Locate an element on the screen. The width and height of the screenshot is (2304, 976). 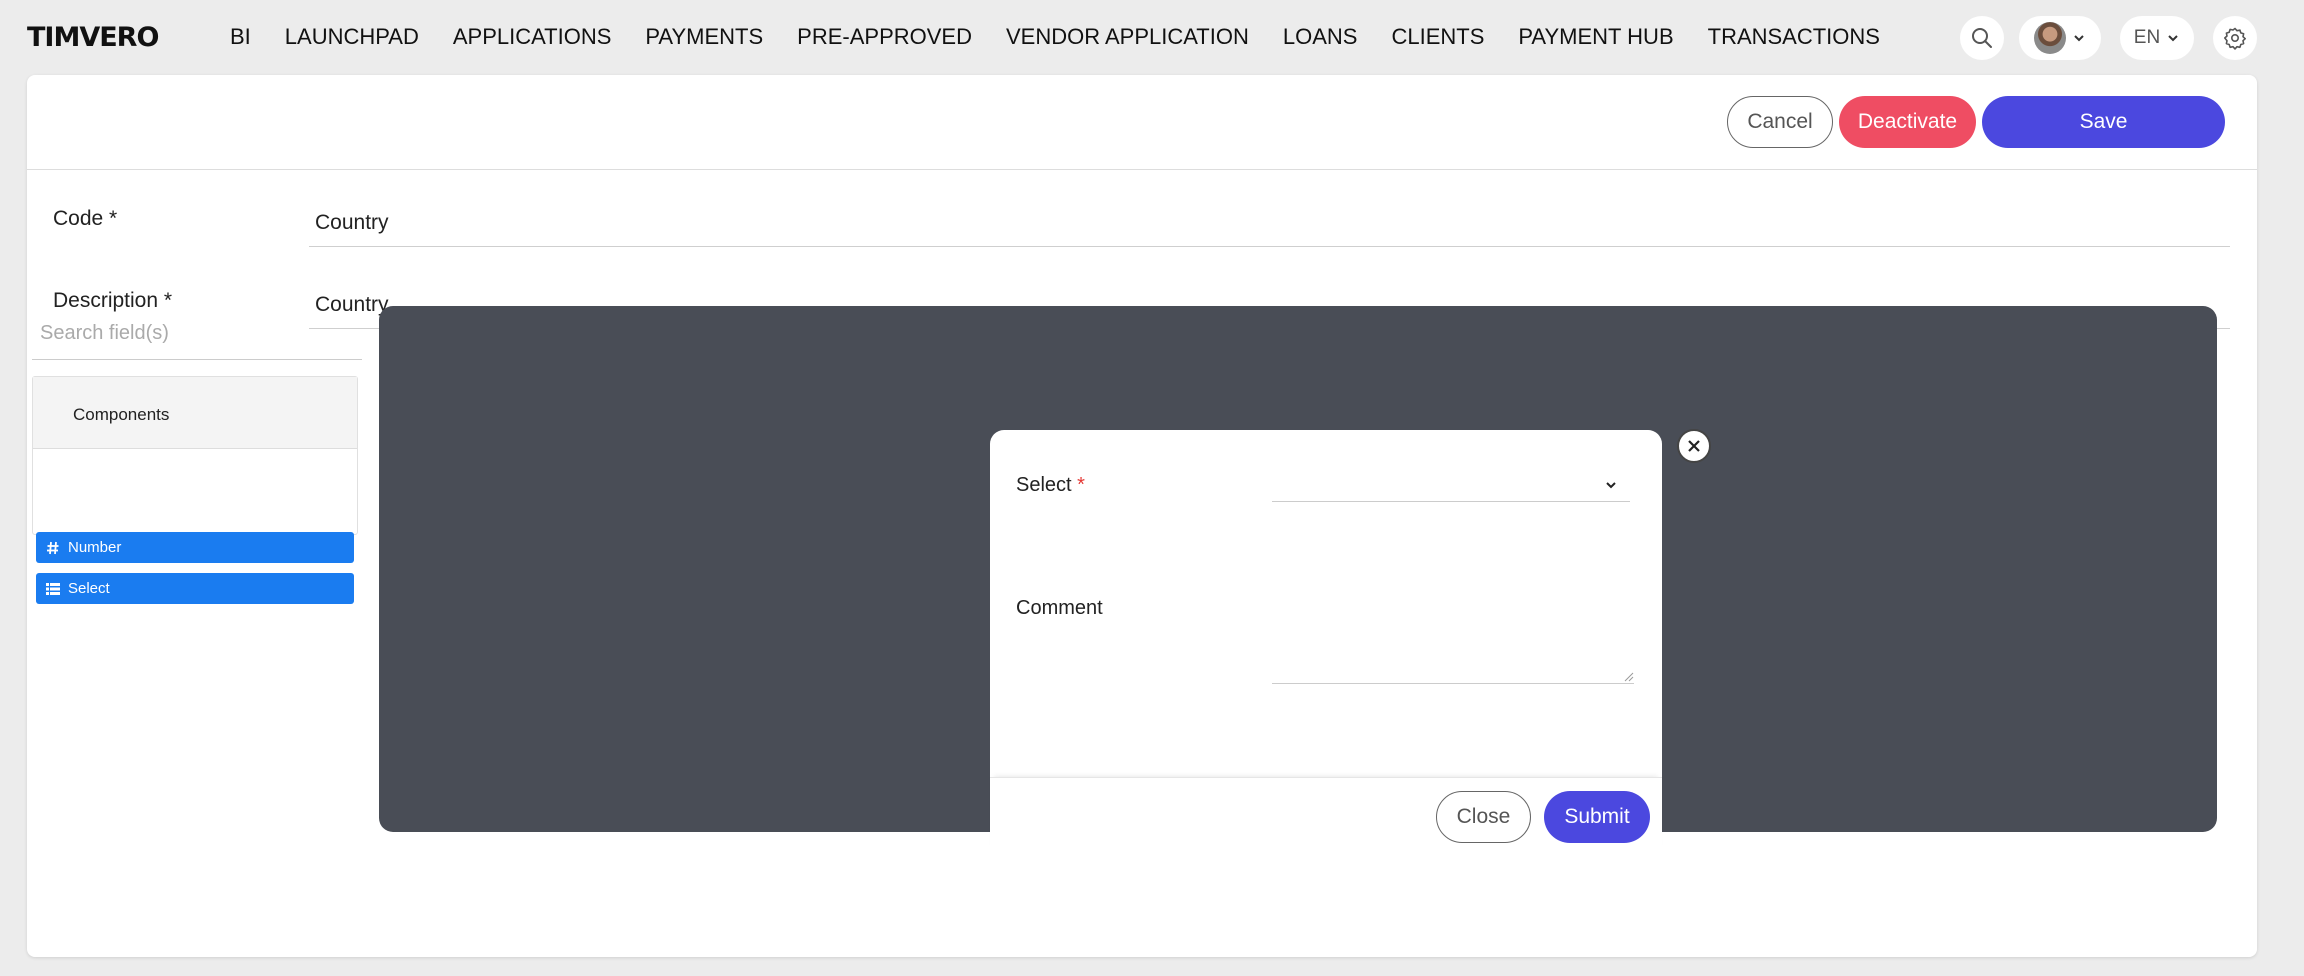
modal-close-button is located at coordinates (1694, 446).